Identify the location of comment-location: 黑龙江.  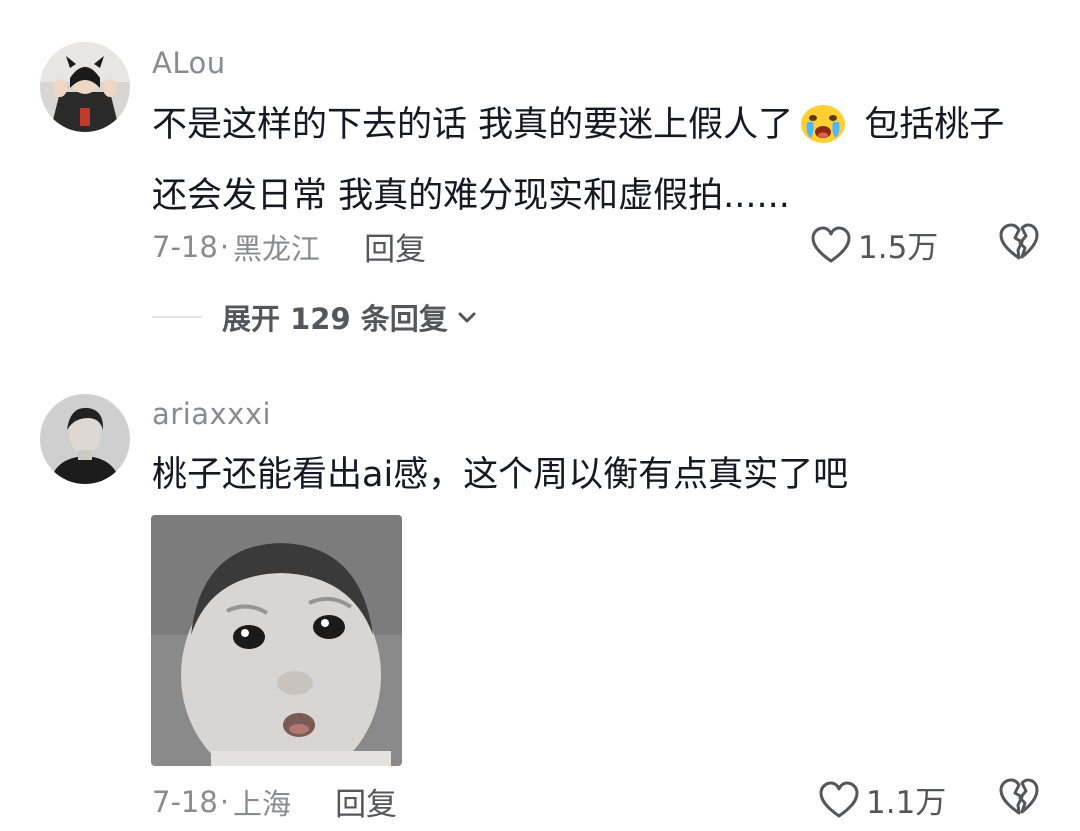
(277, 248).